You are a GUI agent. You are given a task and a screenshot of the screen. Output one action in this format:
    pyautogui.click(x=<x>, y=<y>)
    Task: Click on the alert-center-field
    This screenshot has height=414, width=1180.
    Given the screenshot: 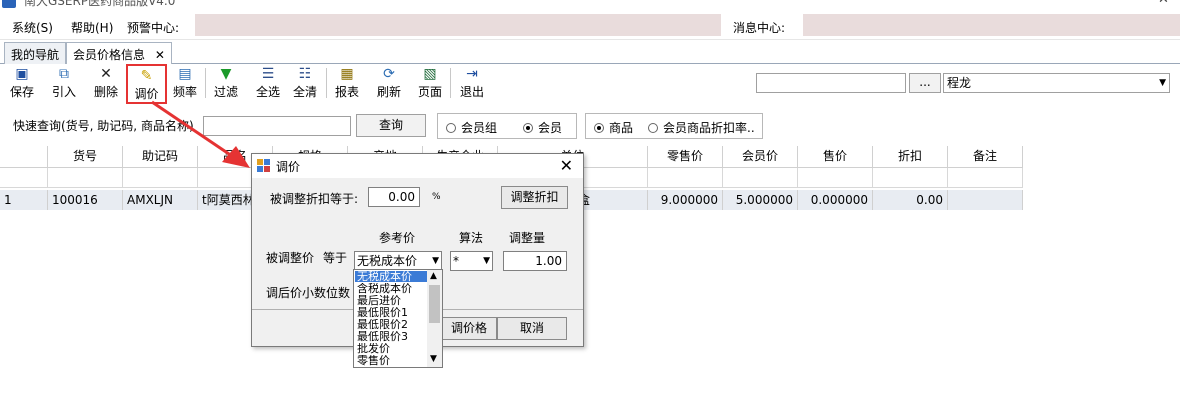 What is the action you would take?
    pyautogui.click(x=458, y=25)
    